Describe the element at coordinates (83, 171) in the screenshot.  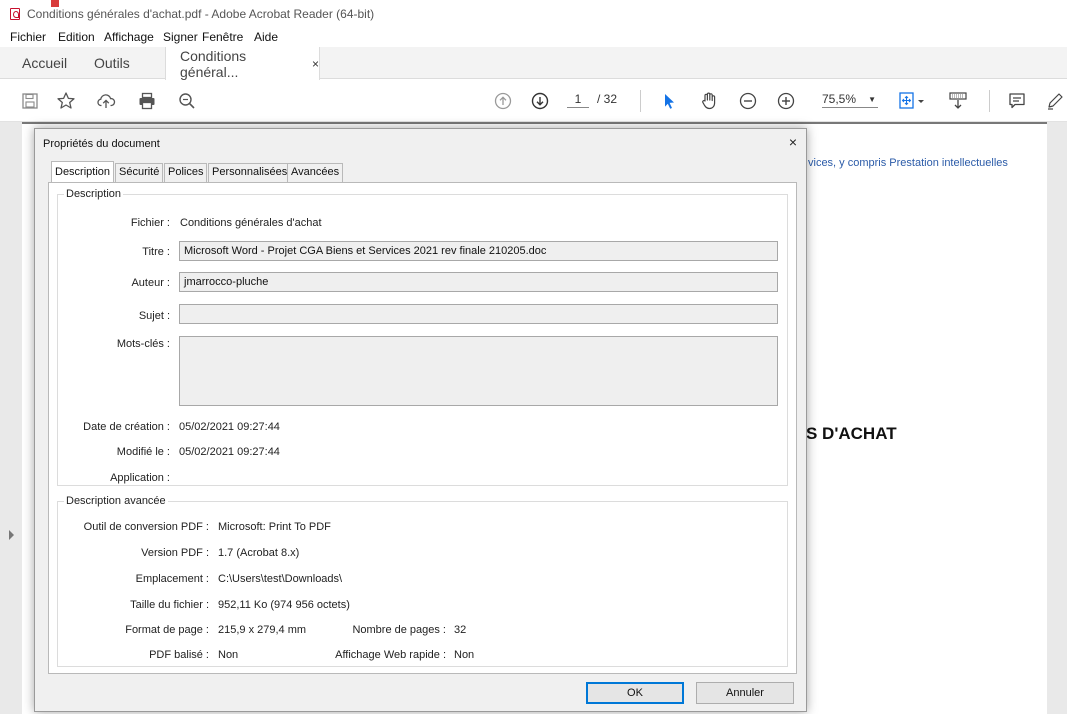
I see `tab-description: Description` at that location.